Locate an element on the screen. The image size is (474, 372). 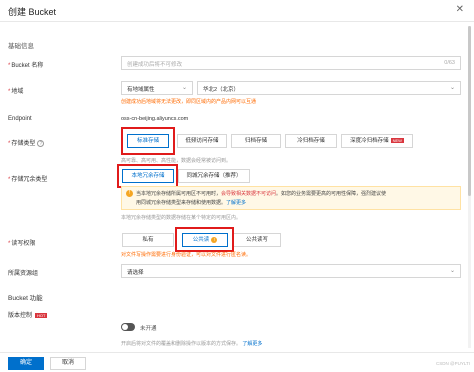
highlight-box-redundancy is located at coordinates (147, 176).